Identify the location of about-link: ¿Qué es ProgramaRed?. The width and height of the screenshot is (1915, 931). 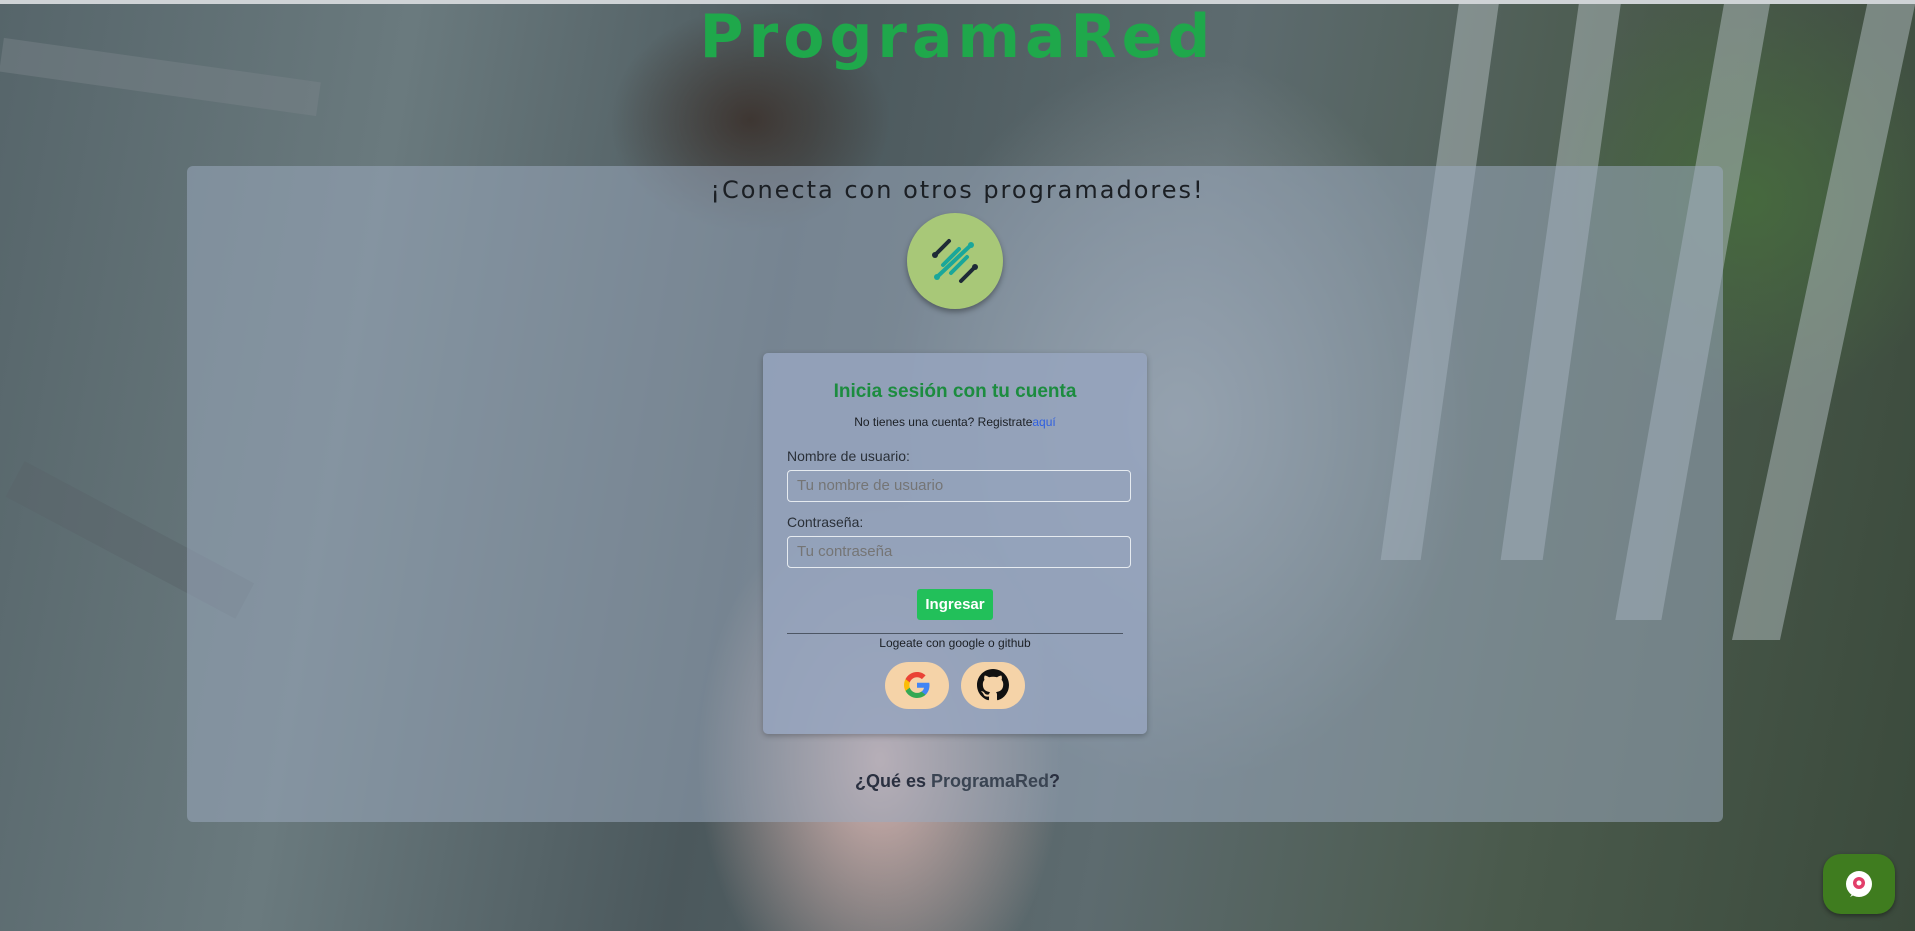
(957, 781).